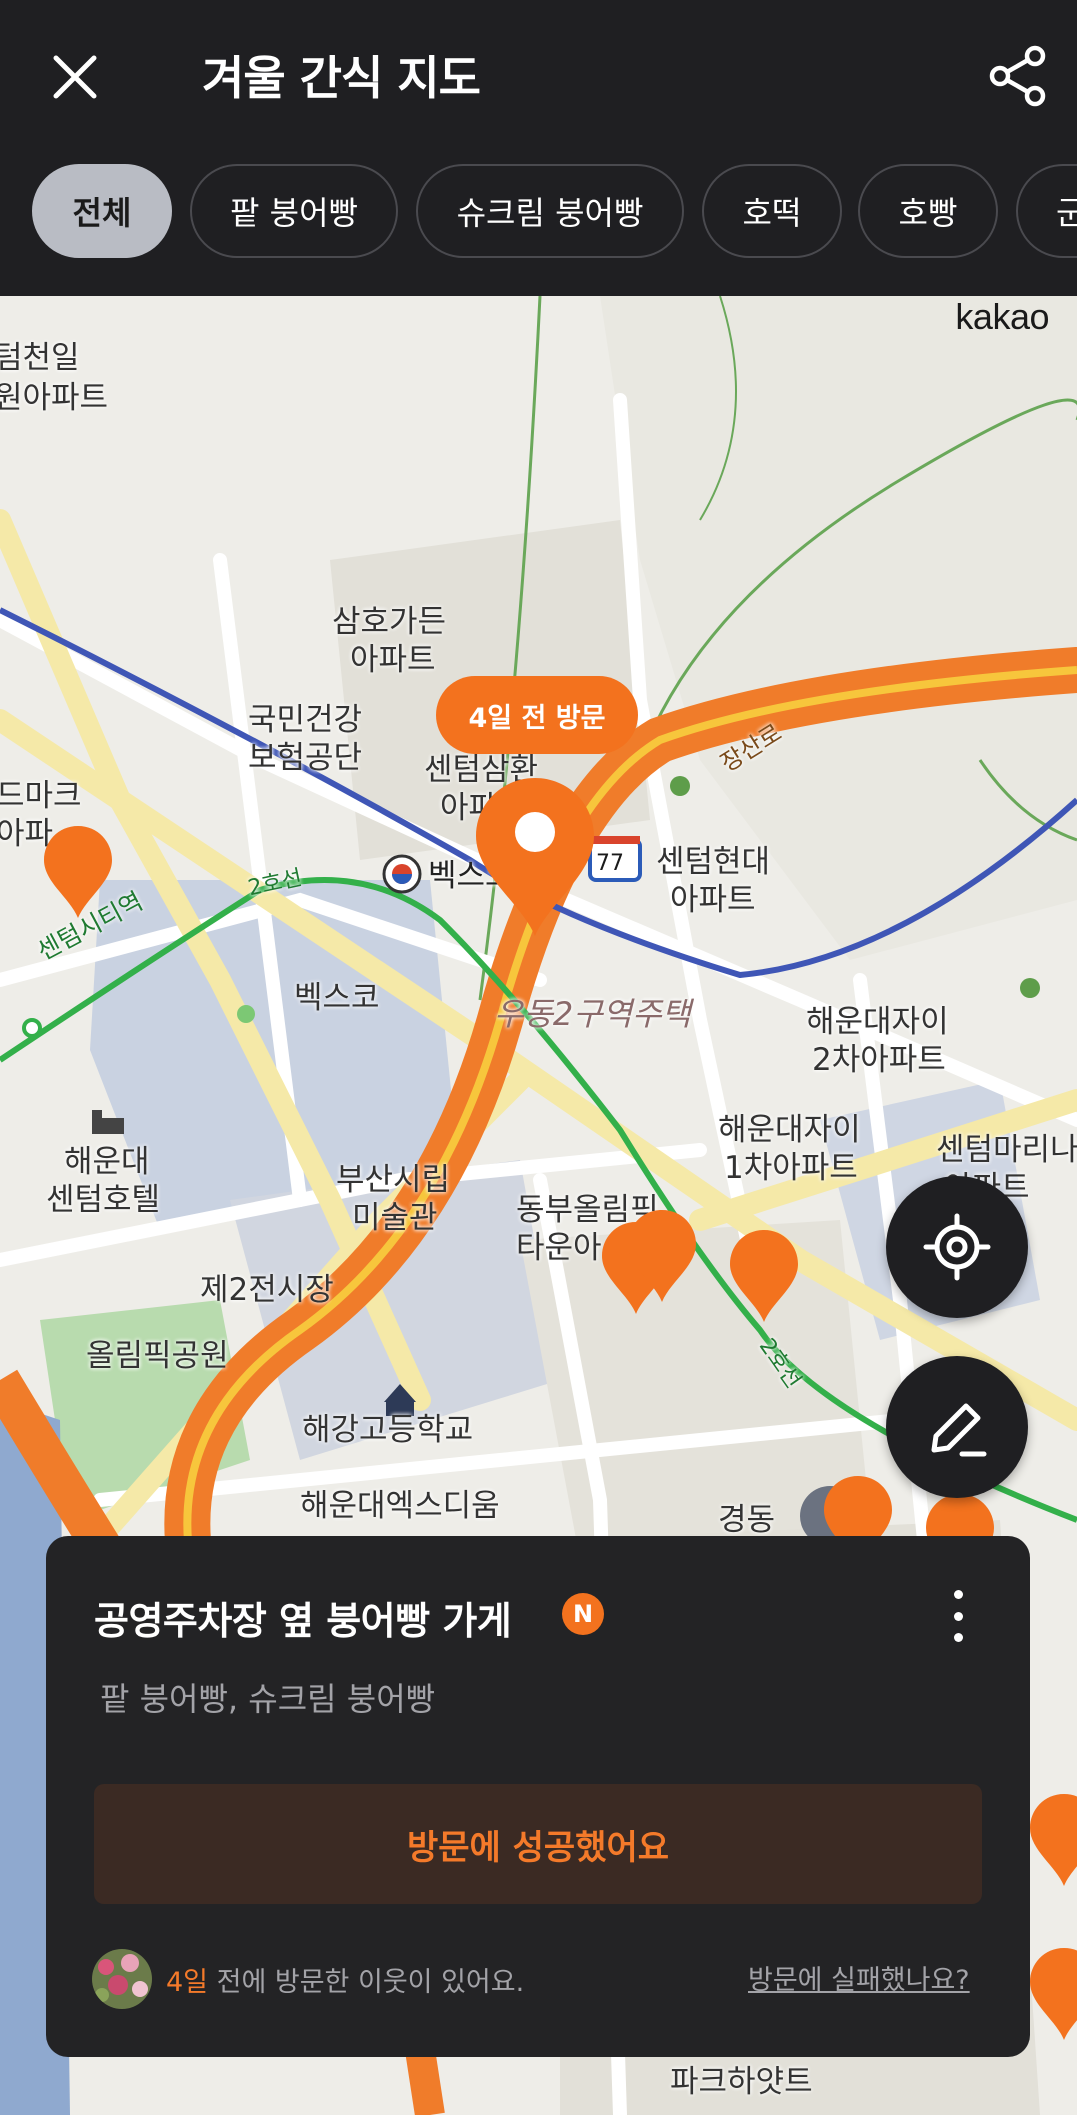  Describe the element at coordinates (41, 796) in the screenshot. I see `map-label: 드마크` at that location.